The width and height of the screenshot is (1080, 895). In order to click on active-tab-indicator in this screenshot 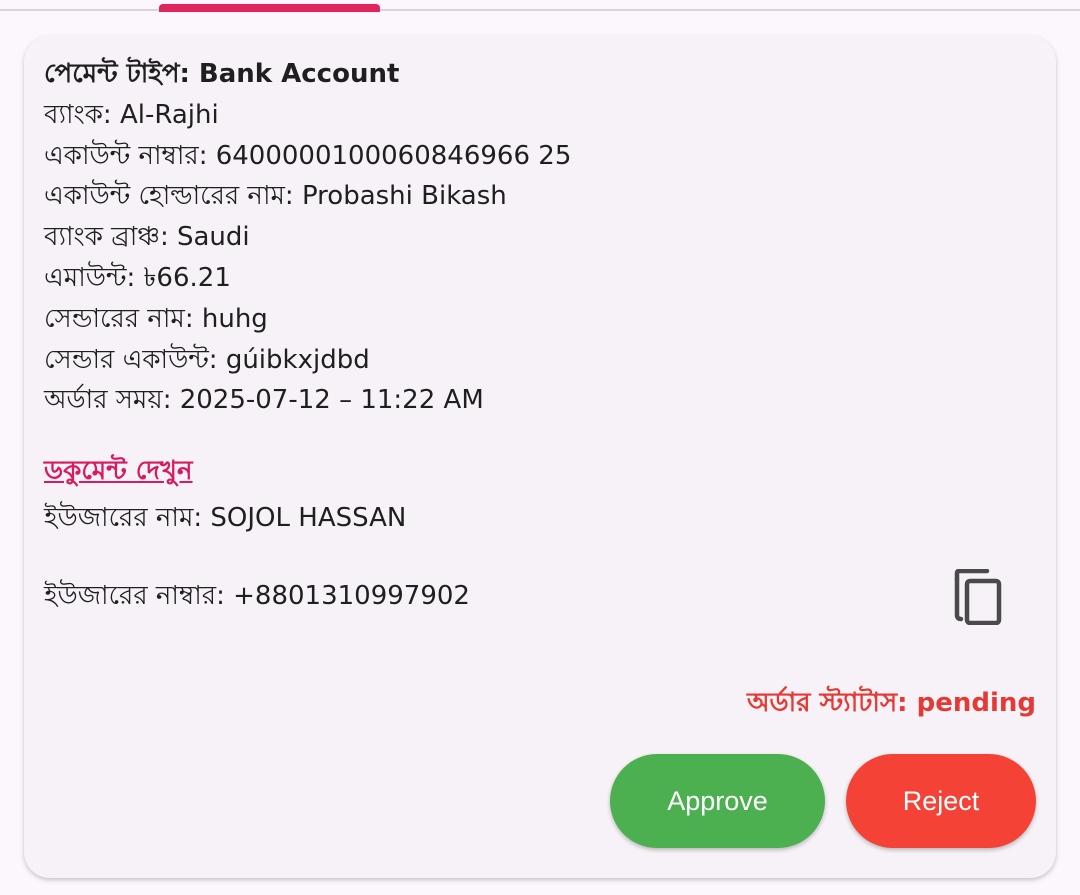, I will do `click(269, 8)`.